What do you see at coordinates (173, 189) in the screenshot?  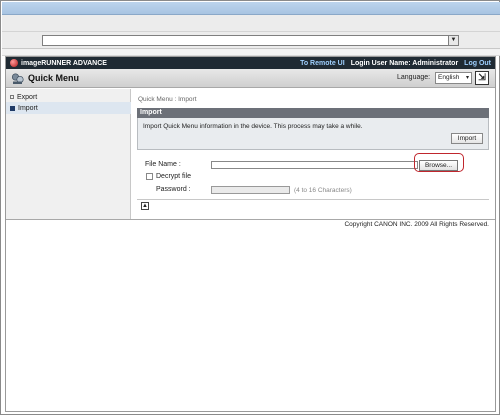 I see `password-label: Password :` at bounding box center [173, 189].